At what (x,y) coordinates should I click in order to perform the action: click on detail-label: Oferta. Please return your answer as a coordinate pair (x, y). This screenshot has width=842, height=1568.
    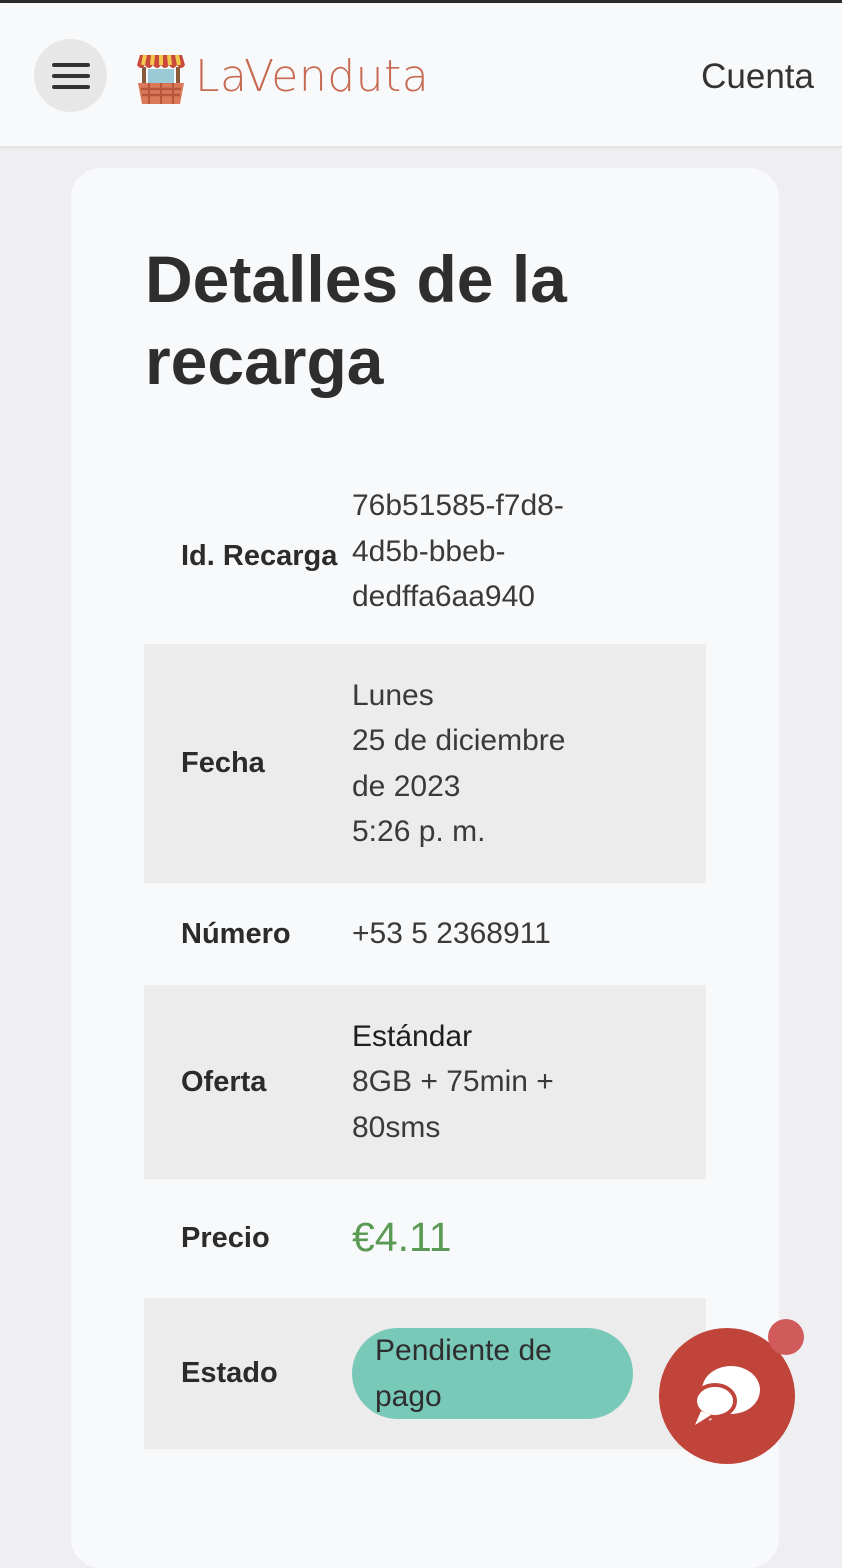
    Looking at the image, I should click on (224, 1081).